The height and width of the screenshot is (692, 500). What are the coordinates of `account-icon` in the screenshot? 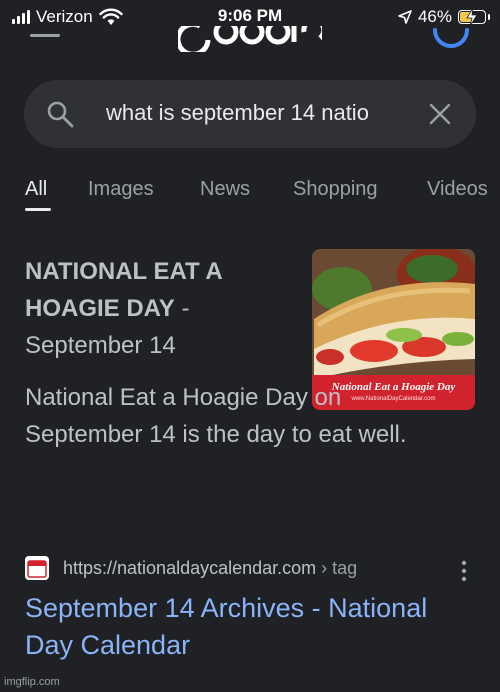 It's located at (451, 37).